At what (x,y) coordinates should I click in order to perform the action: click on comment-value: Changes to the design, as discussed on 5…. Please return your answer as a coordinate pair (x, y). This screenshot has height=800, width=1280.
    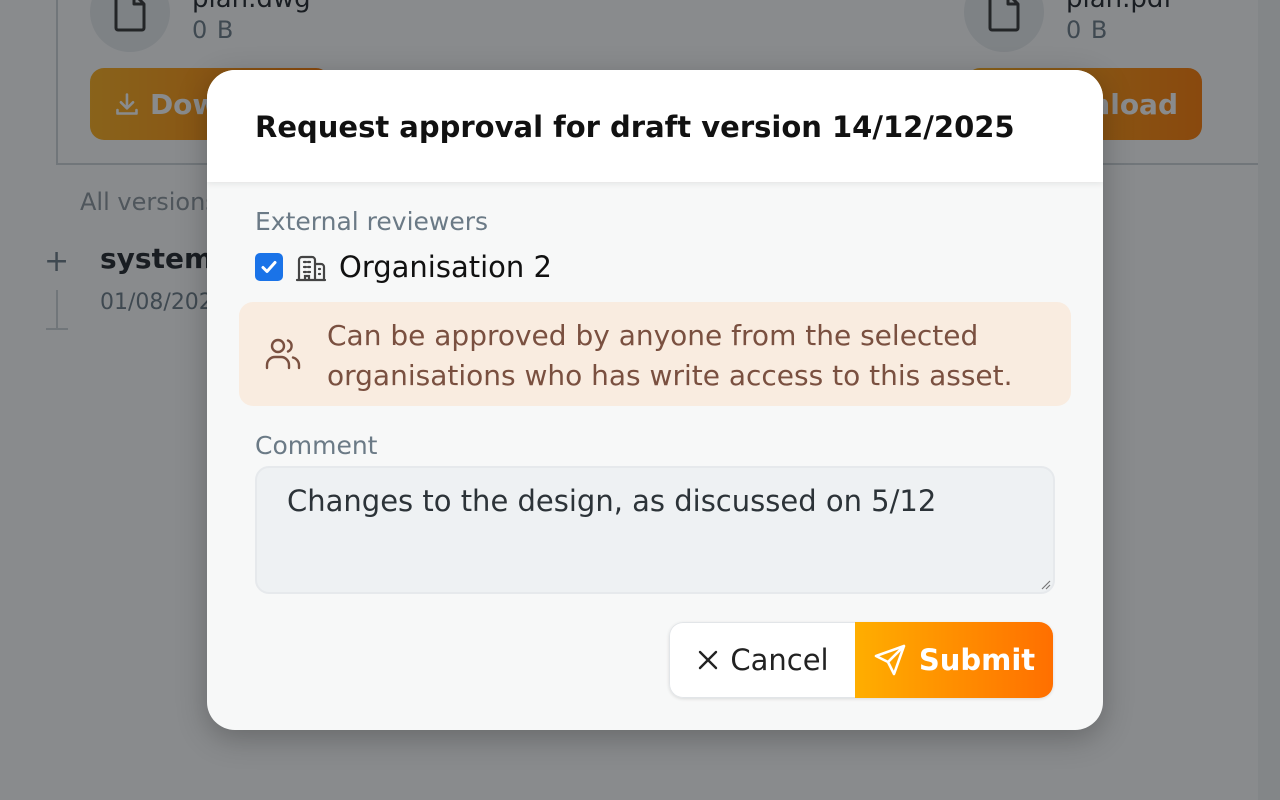
    Looking at the image, I should click on (612, 501).